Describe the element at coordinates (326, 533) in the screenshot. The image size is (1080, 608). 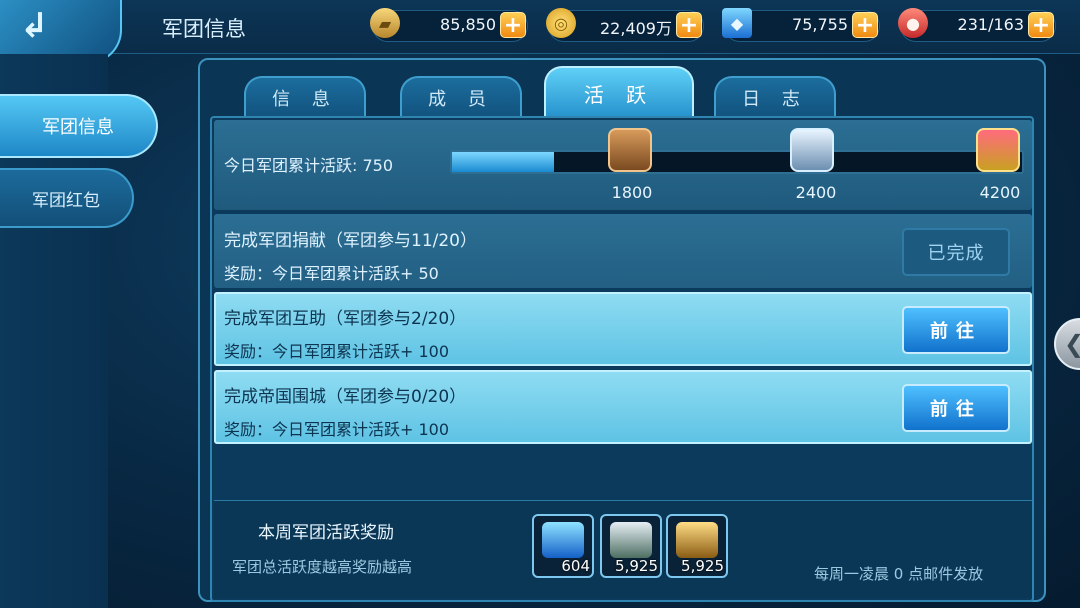
I see `weekly-reward-title: 本周军团活跃奖励` at that location.